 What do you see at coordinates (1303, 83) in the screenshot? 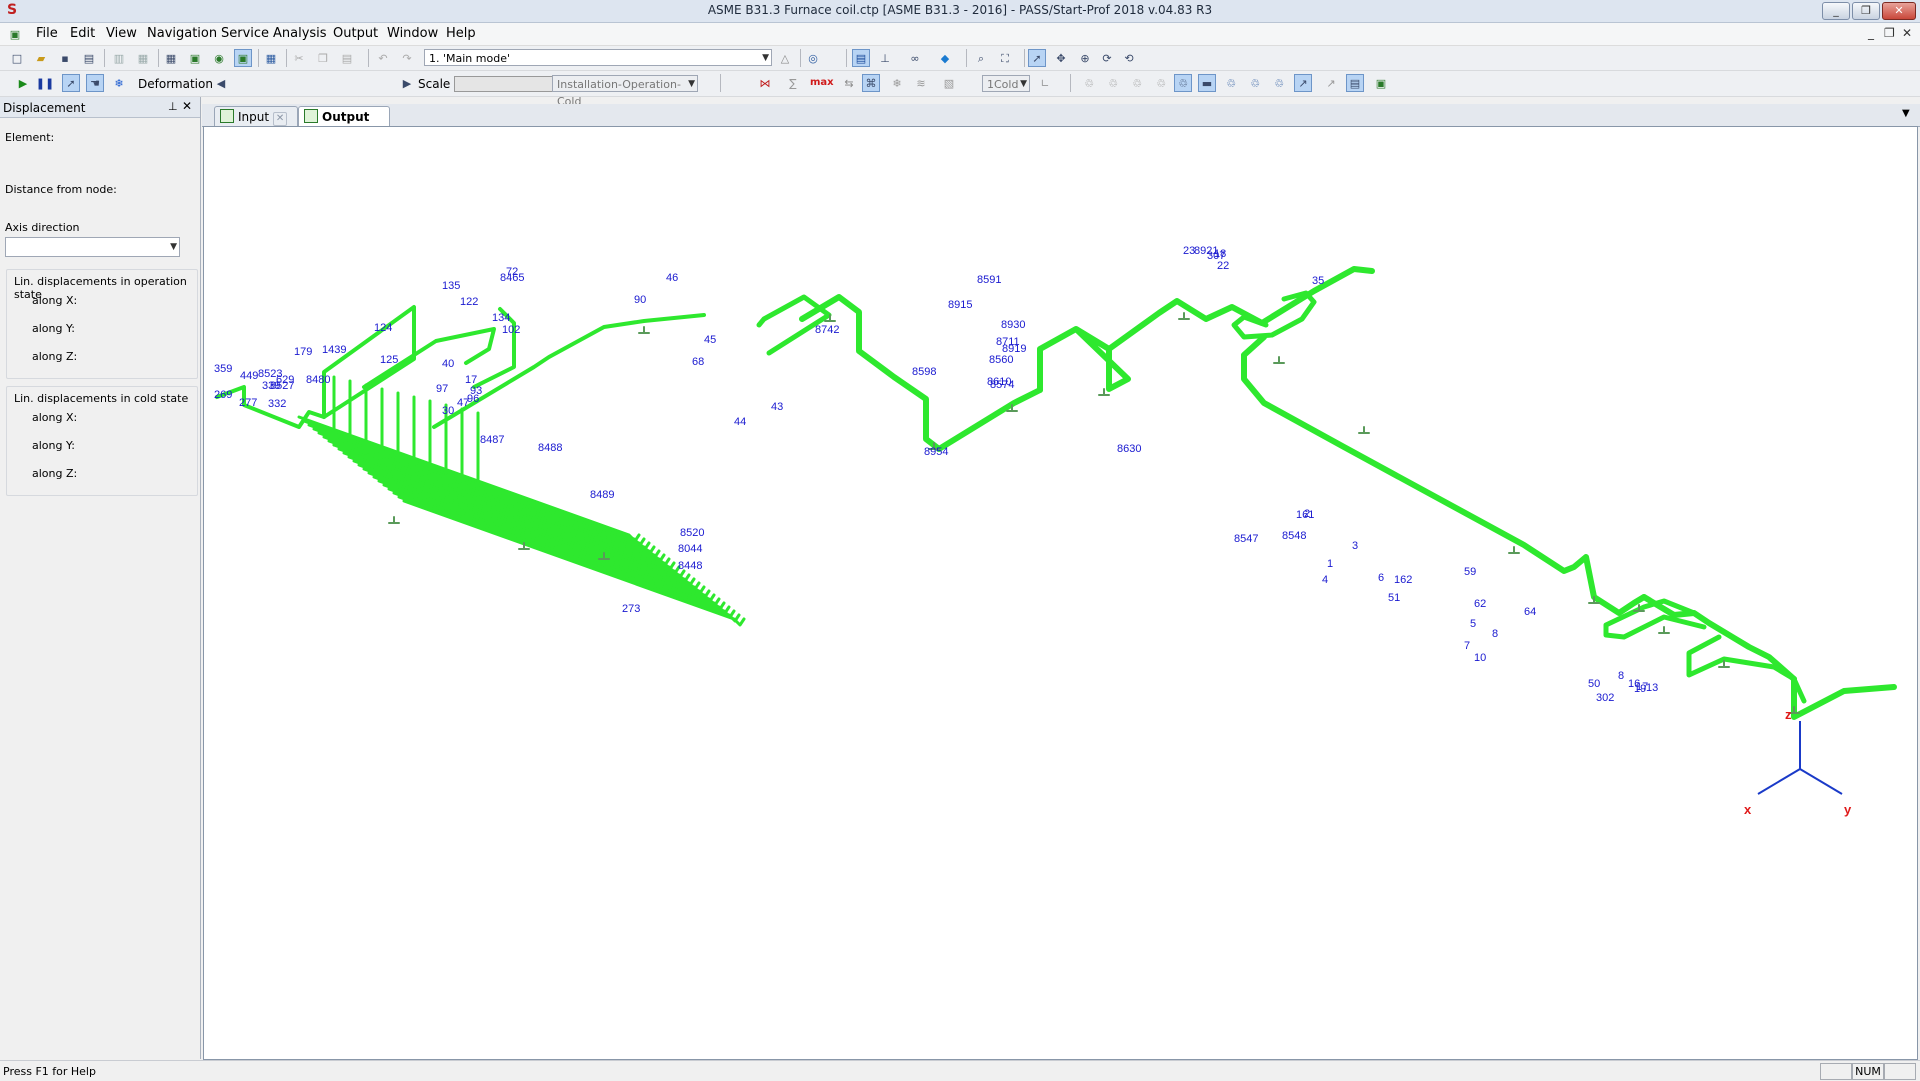
I see `pipe-tool10-icon: ↗` at bounding box center [1303, 83].